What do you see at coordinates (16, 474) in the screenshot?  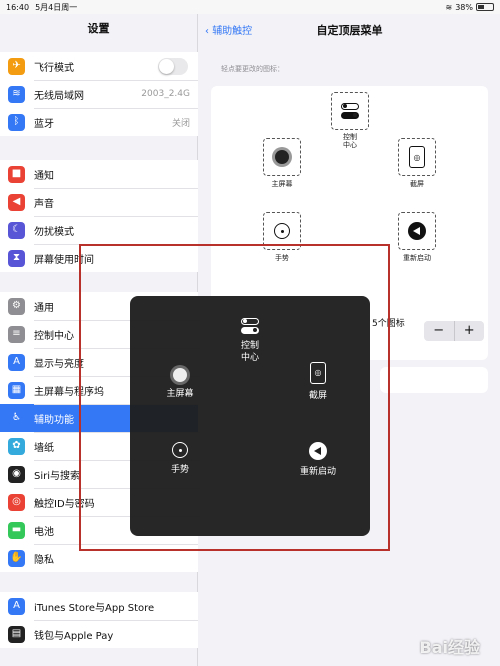 I see `siri-icon: ◉` at bounding box center [16, 474].